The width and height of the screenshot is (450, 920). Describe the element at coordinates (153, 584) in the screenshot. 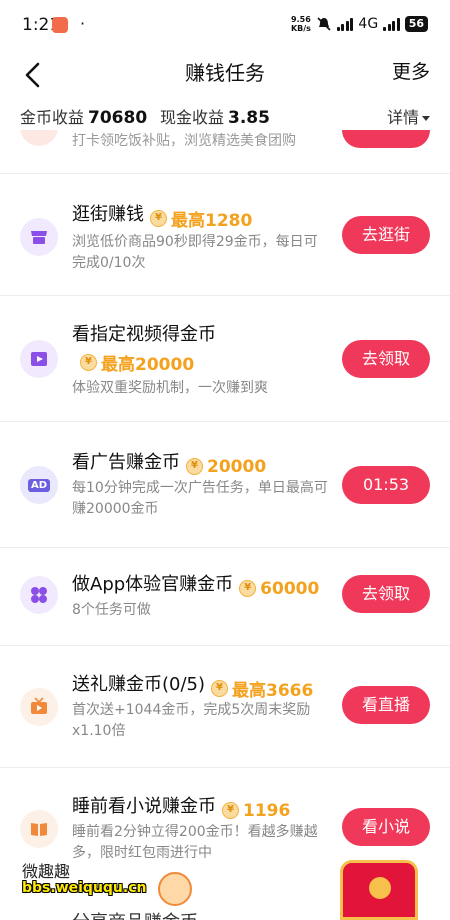

I see `task-title-text: 做App体验官赚金币` at that location.